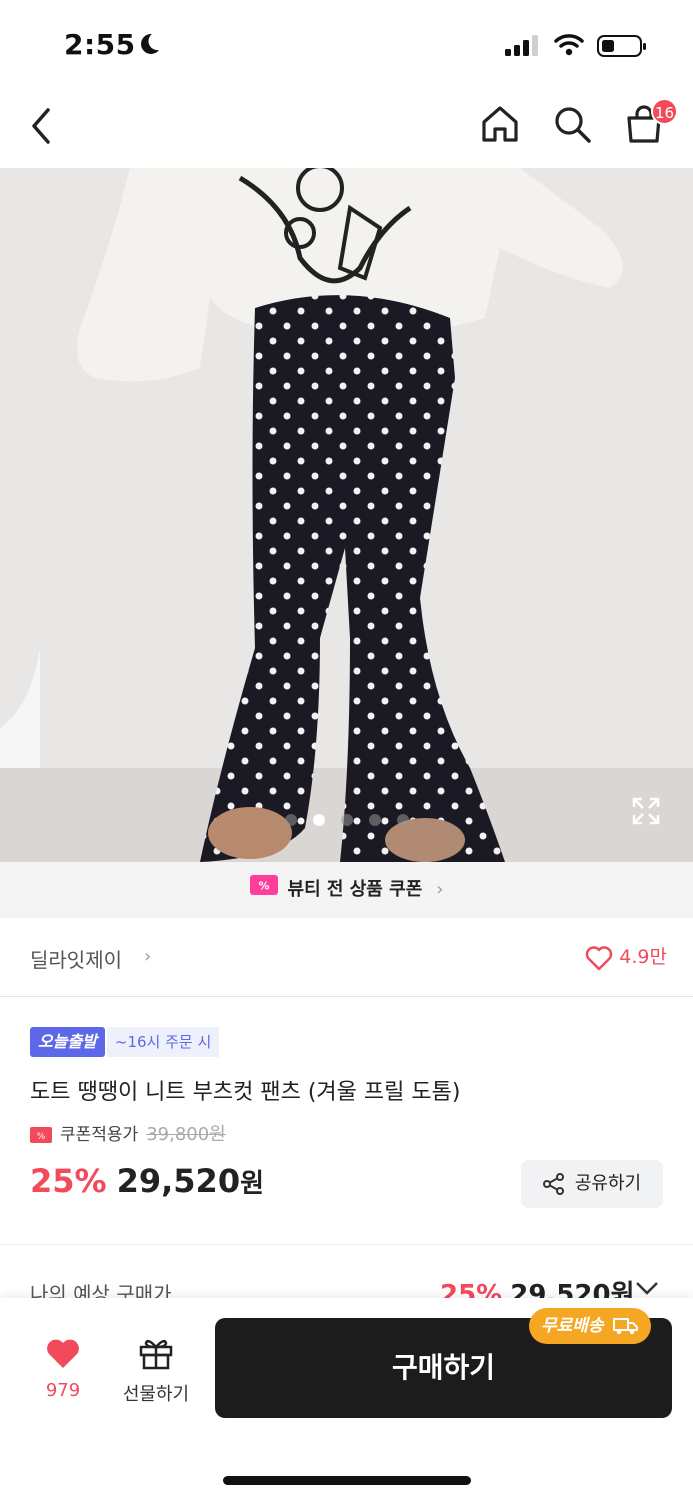 The height and width of the screenshot is (1500, 693). Describe the element at coordinates (186, 1134) in the screenshot. I see `original-price: 39,800원` at that location.